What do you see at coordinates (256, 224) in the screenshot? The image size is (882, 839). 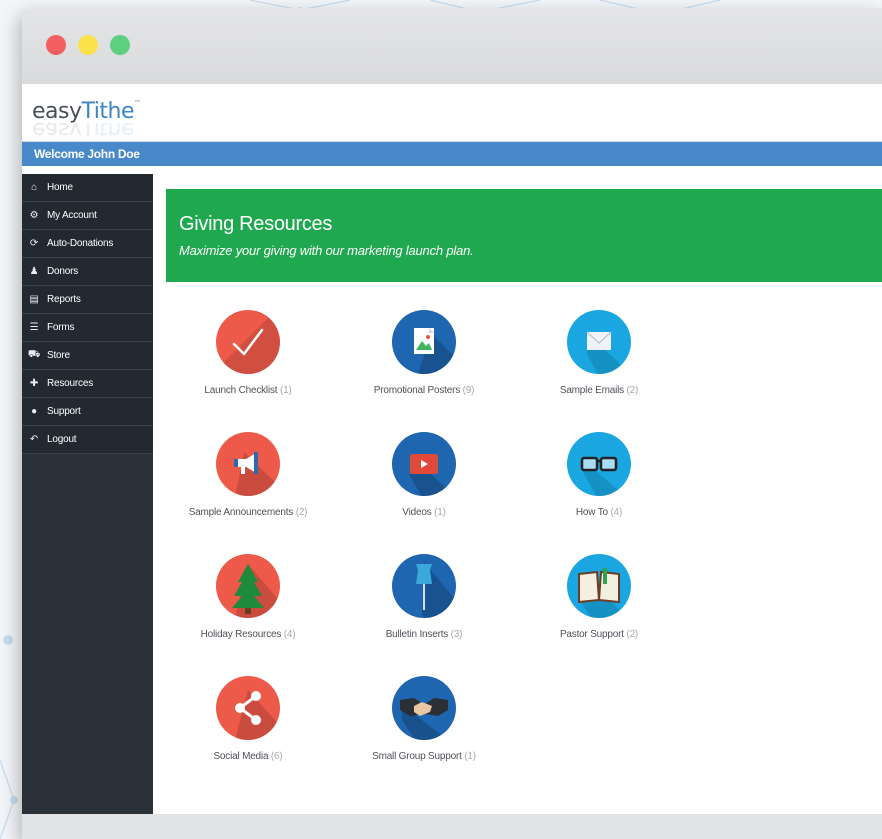 I see `page-title: Giving Resources` at bounding box center [256, 224].